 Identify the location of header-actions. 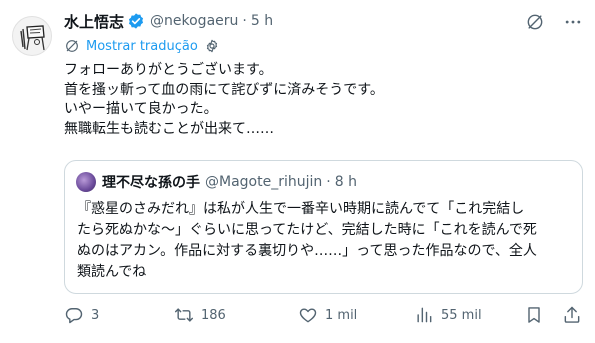
(554, 22).